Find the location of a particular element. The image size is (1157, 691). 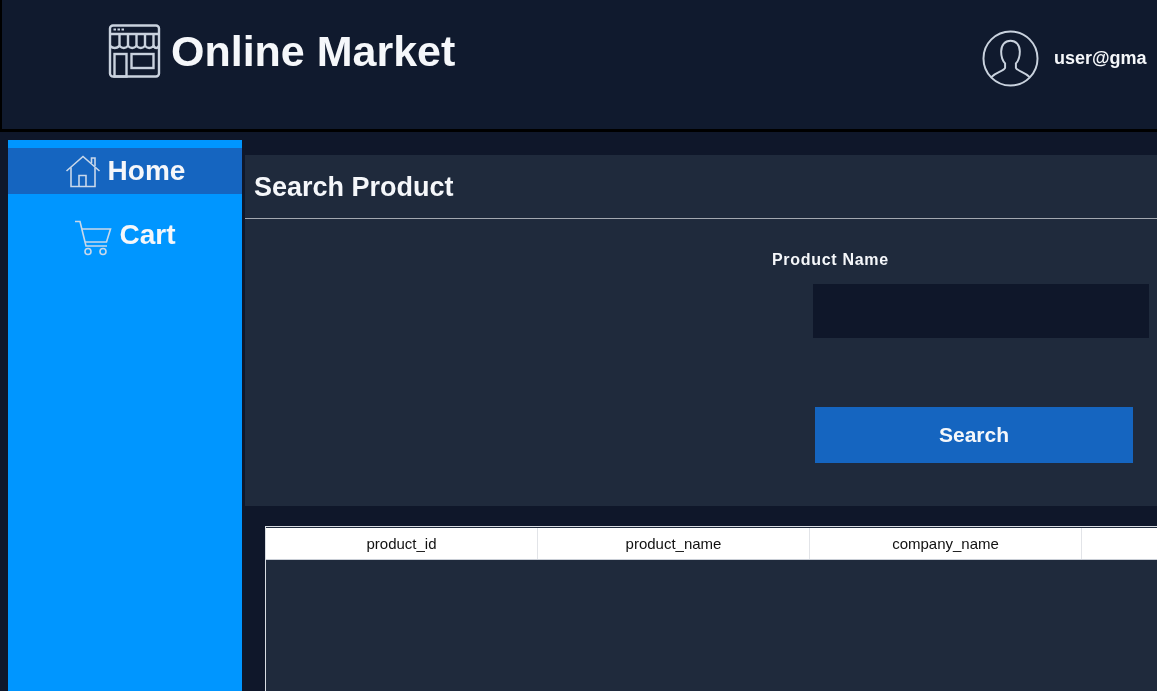

house-icon is located at coordinates (82, 171).